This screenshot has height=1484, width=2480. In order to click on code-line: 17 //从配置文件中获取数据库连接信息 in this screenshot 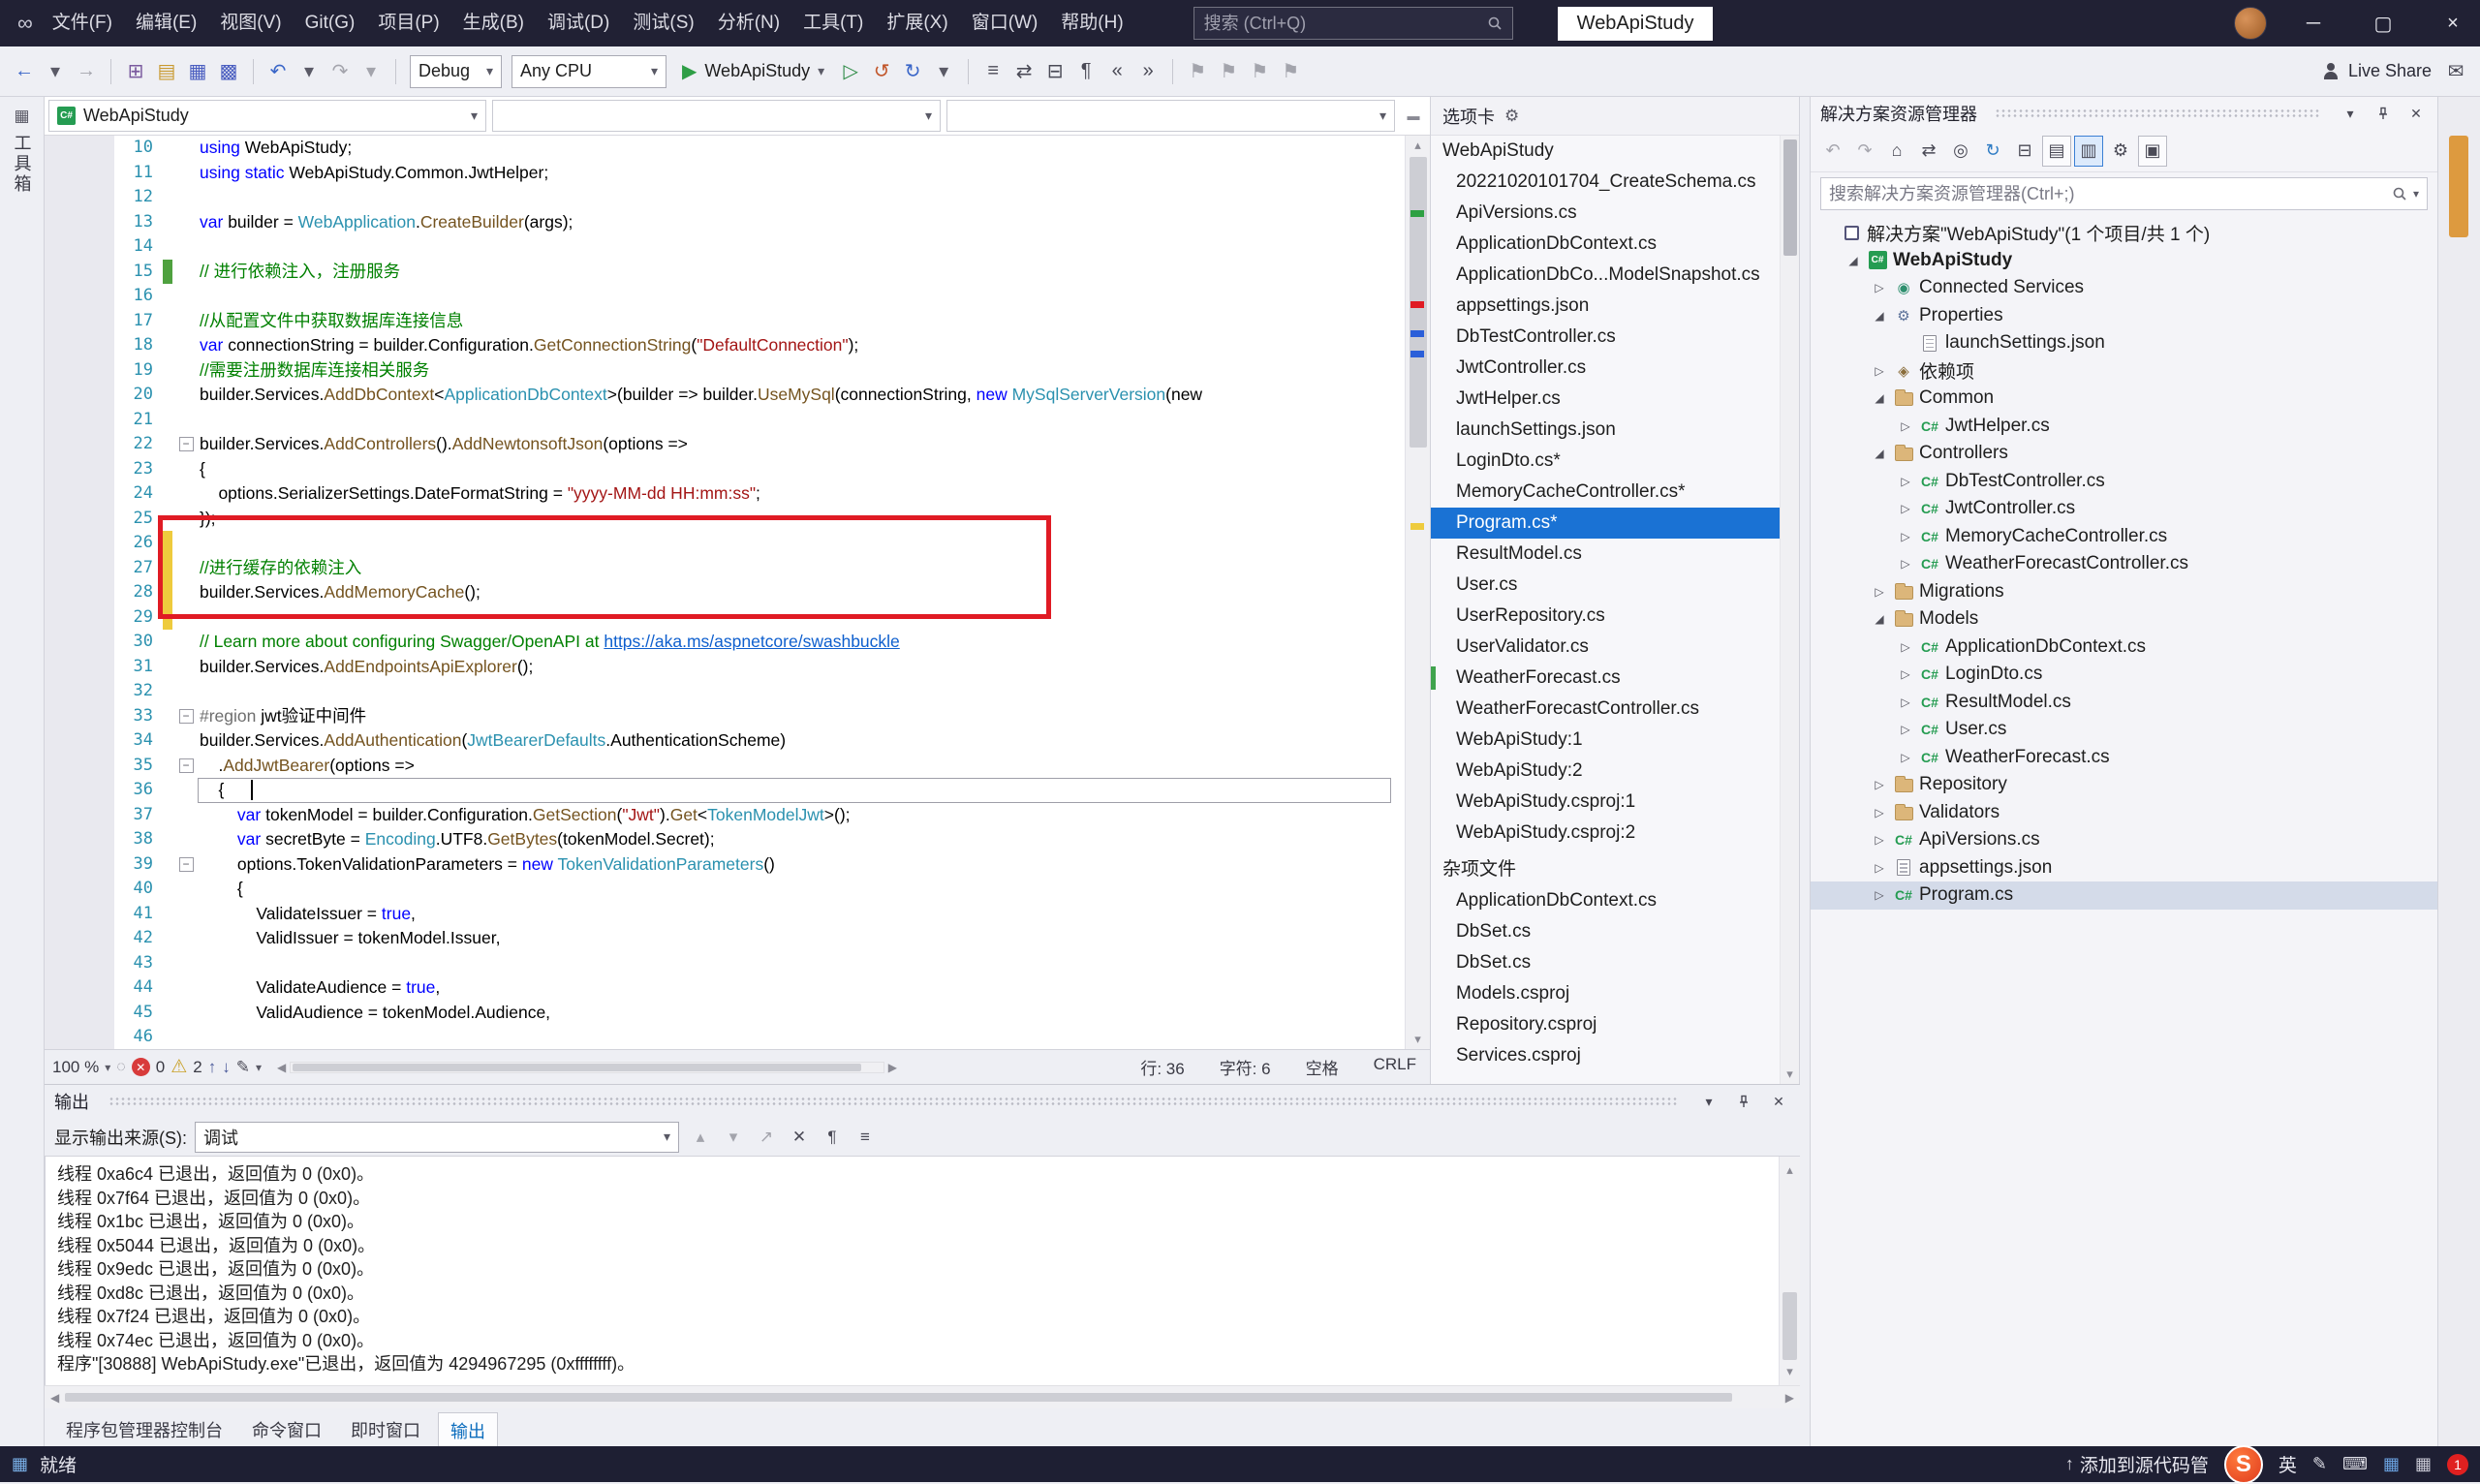, I will do `click(737, 320)`.